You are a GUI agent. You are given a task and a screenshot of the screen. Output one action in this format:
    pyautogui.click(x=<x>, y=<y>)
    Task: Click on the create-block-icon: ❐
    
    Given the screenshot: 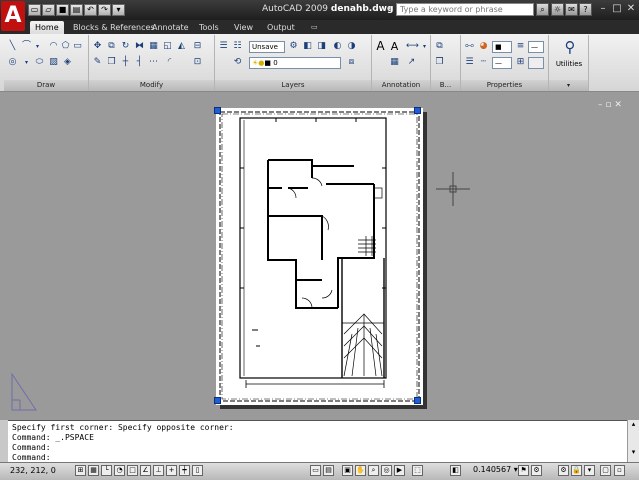 What is the action you would take?
    pyautogui.click(x=439, y=62)
    